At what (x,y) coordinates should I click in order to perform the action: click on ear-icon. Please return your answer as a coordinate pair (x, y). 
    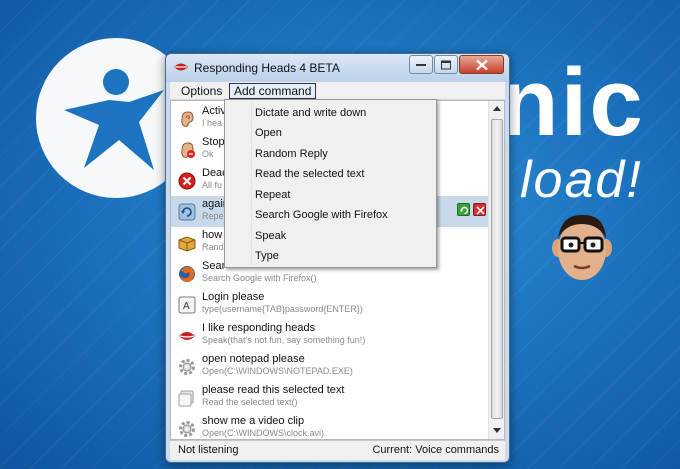
    Looking at the image, I should click on (187, 119).